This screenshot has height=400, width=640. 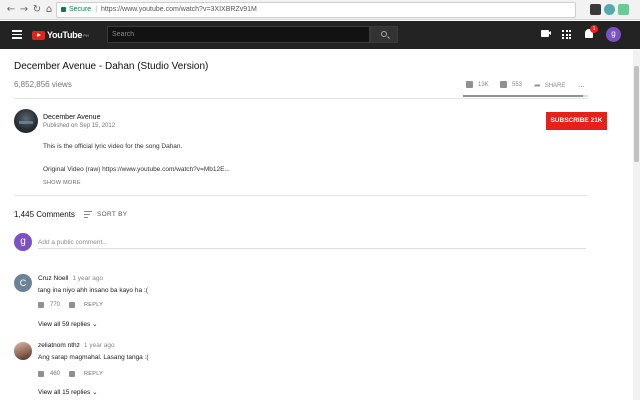 I want to click on comment-author-name: Cruz Noell, so click(x=53, y=278).